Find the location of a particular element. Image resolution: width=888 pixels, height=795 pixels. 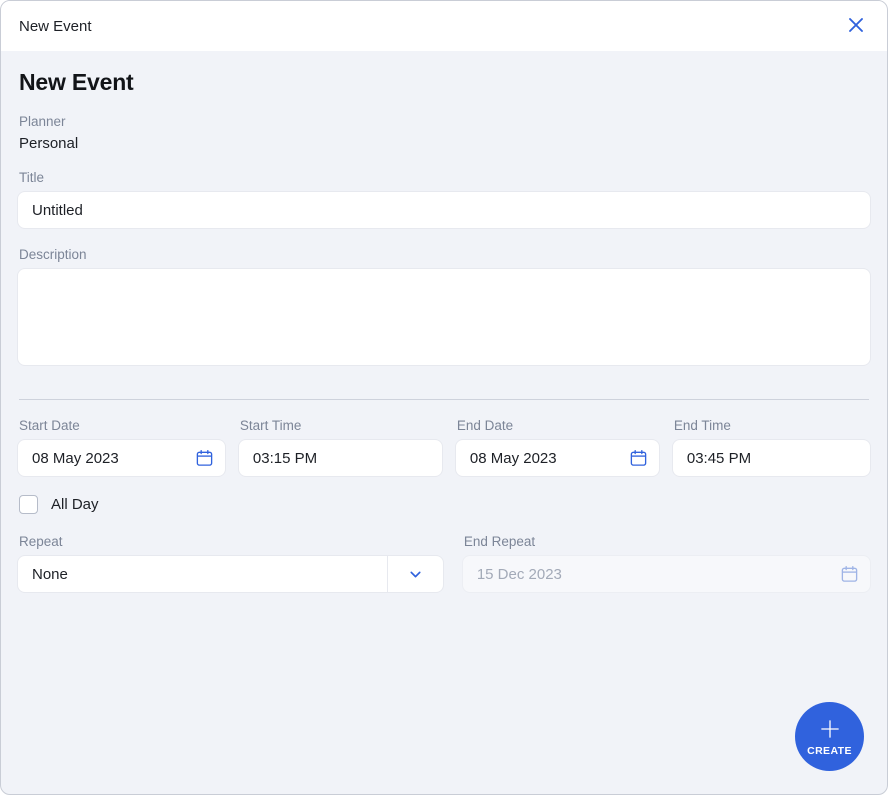

end-time-label: End Time is located at coordinates (702, 425).